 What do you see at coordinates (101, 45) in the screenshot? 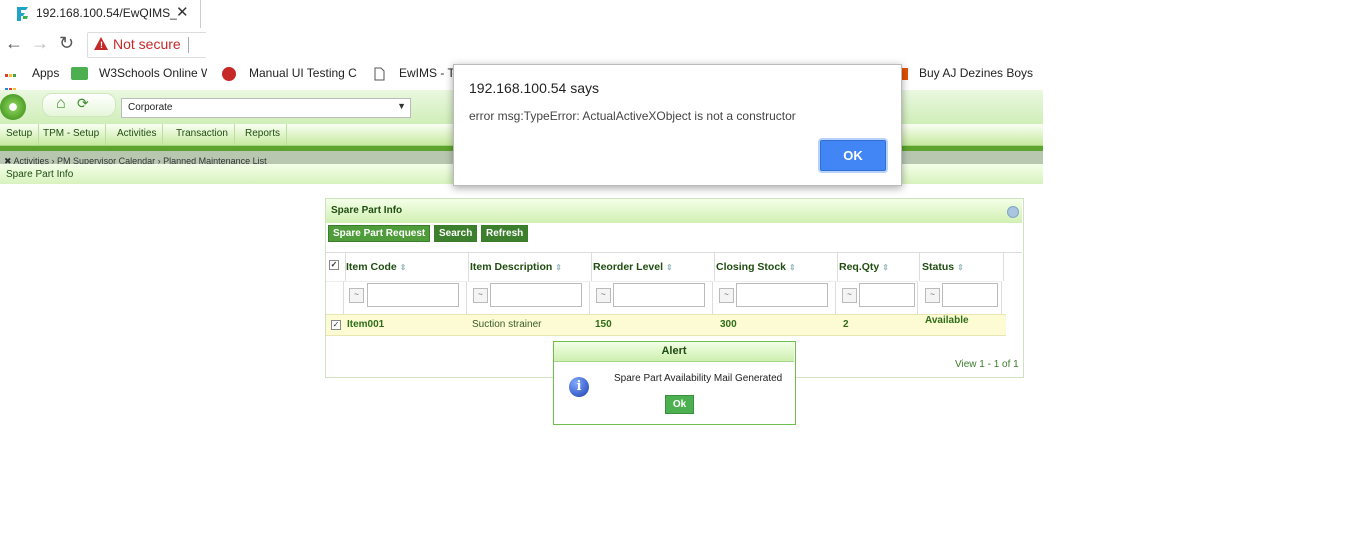
I see `warning-mark: !` at bounding box center [101, 45].